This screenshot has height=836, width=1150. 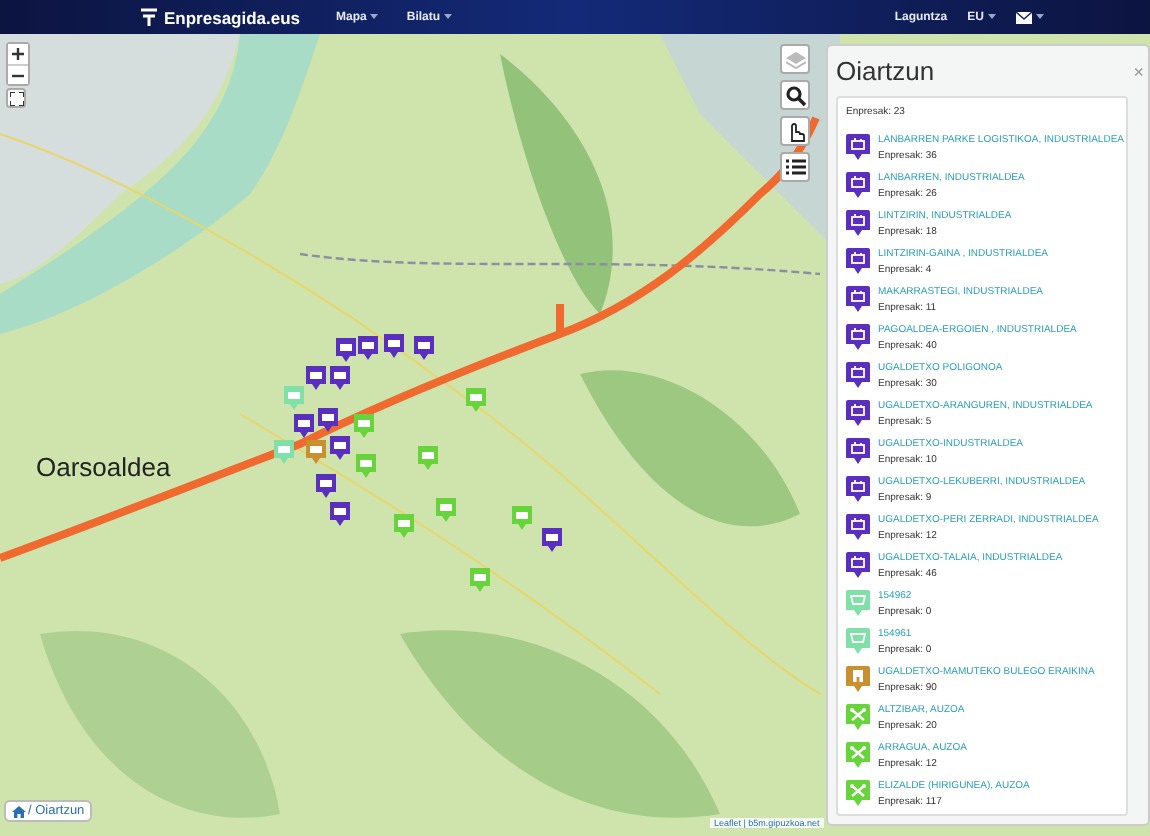 I want to click on minus-icon, so click(x=18, y=75).